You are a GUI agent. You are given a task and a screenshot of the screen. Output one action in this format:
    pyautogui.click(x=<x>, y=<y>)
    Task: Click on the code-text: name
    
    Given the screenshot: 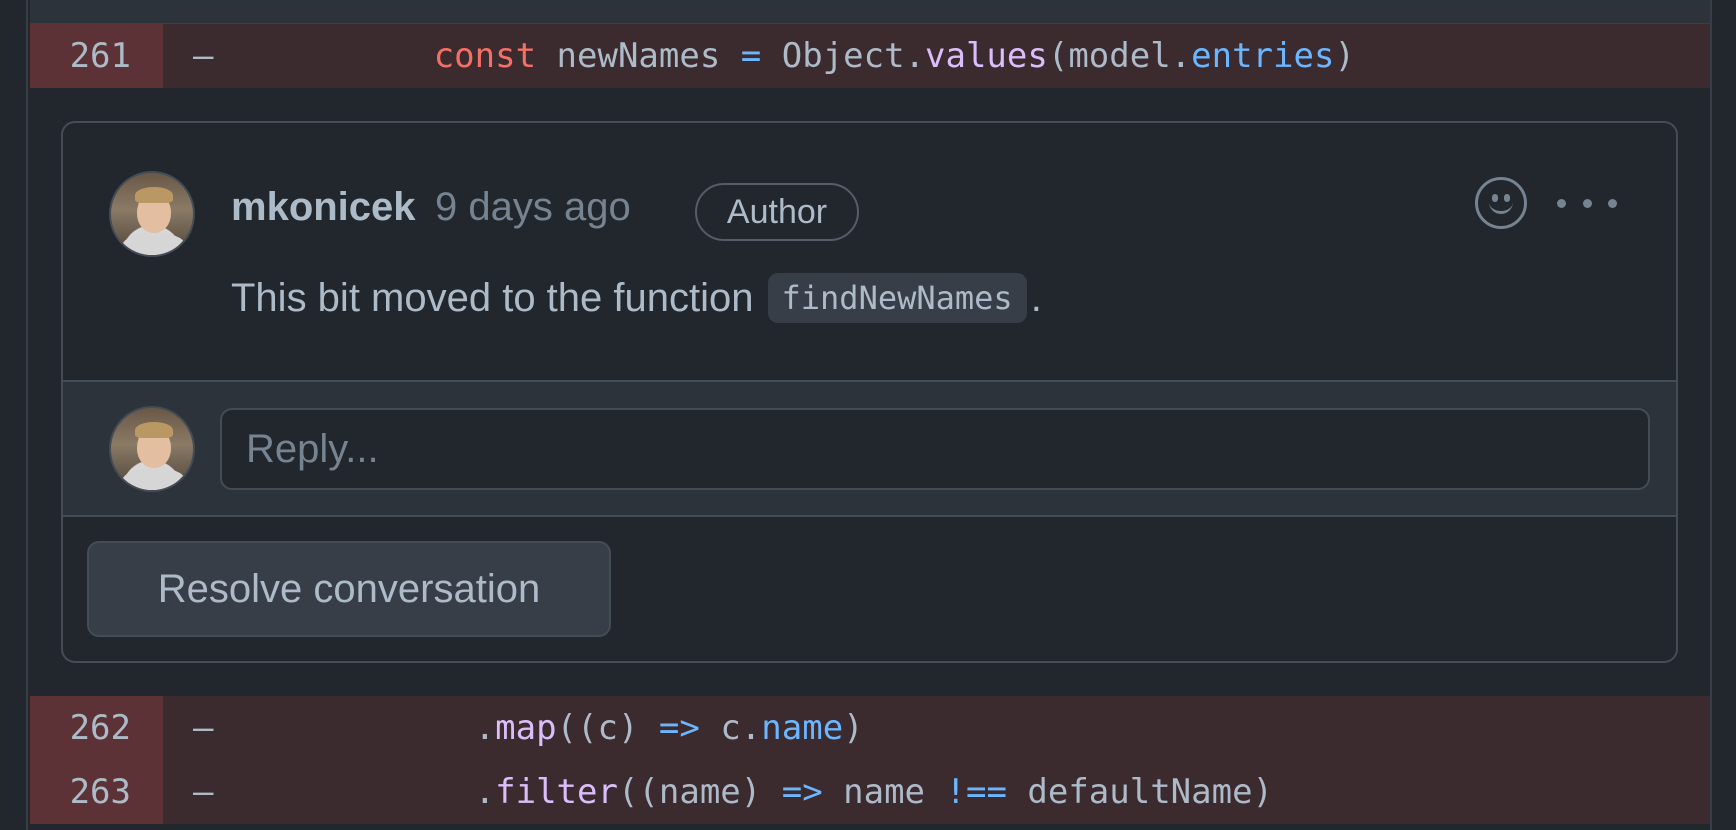 What is the action you would take?
    pyautogui.click(x=884, y=792)
    